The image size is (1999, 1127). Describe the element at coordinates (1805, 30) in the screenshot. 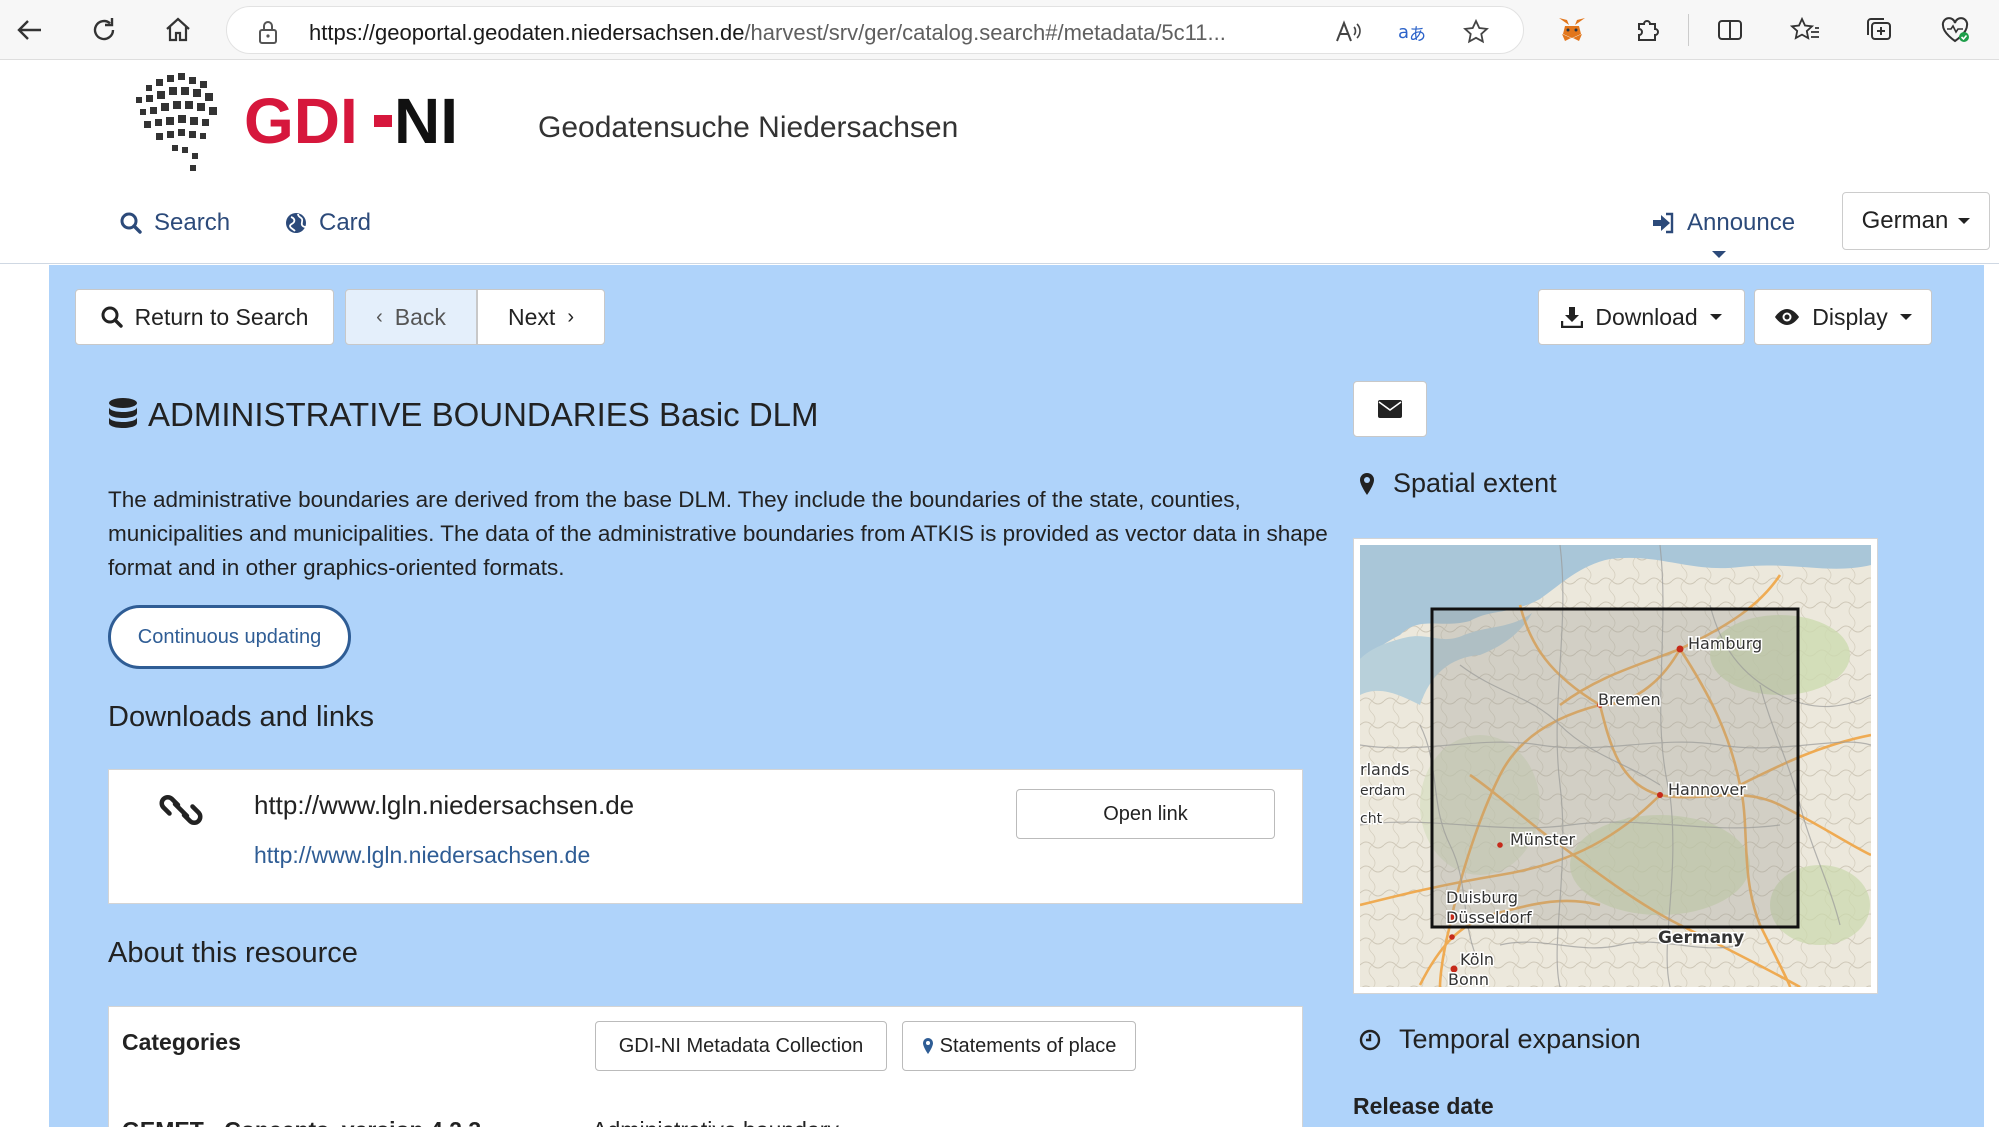

I see `favorites-icon` at that location.